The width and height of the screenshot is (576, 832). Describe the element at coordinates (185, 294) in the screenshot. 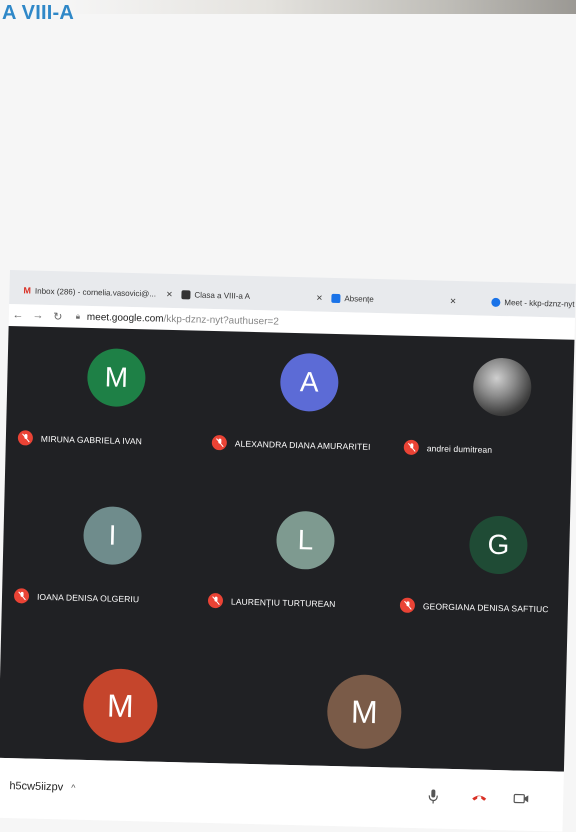

I see `classroom-icon` at that location.